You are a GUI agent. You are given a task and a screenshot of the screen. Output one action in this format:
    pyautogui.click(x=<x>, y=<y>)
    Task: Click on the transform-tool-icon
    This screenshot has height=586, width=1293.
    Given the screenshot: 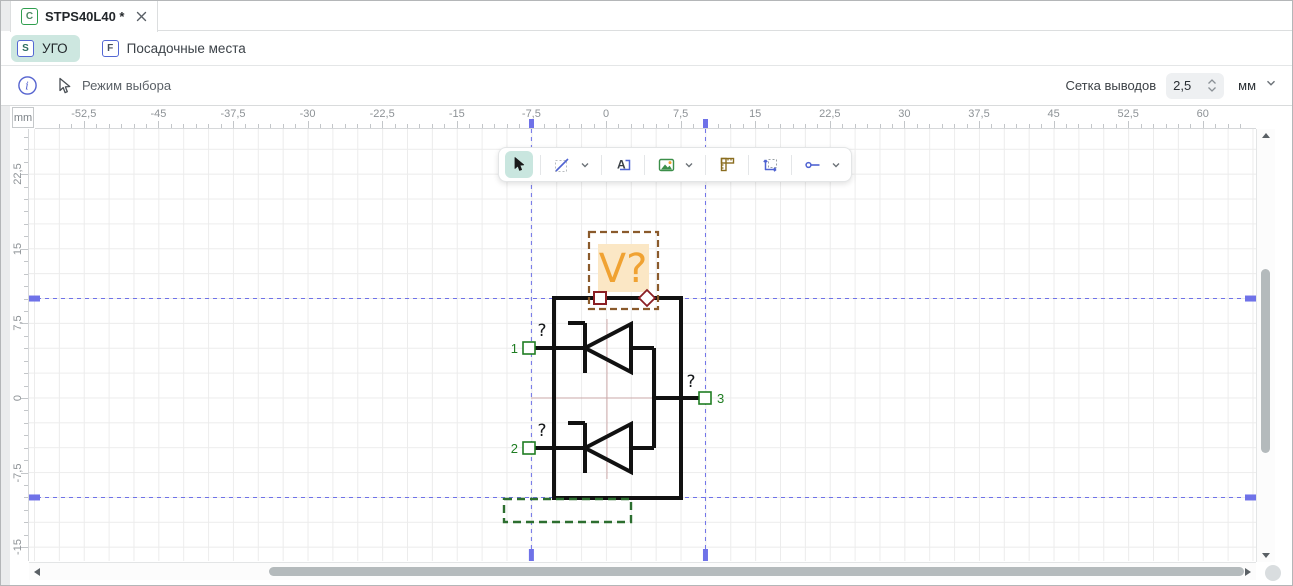 What is the action you would take?
    pyautogui.click(x=769, y=165)
    